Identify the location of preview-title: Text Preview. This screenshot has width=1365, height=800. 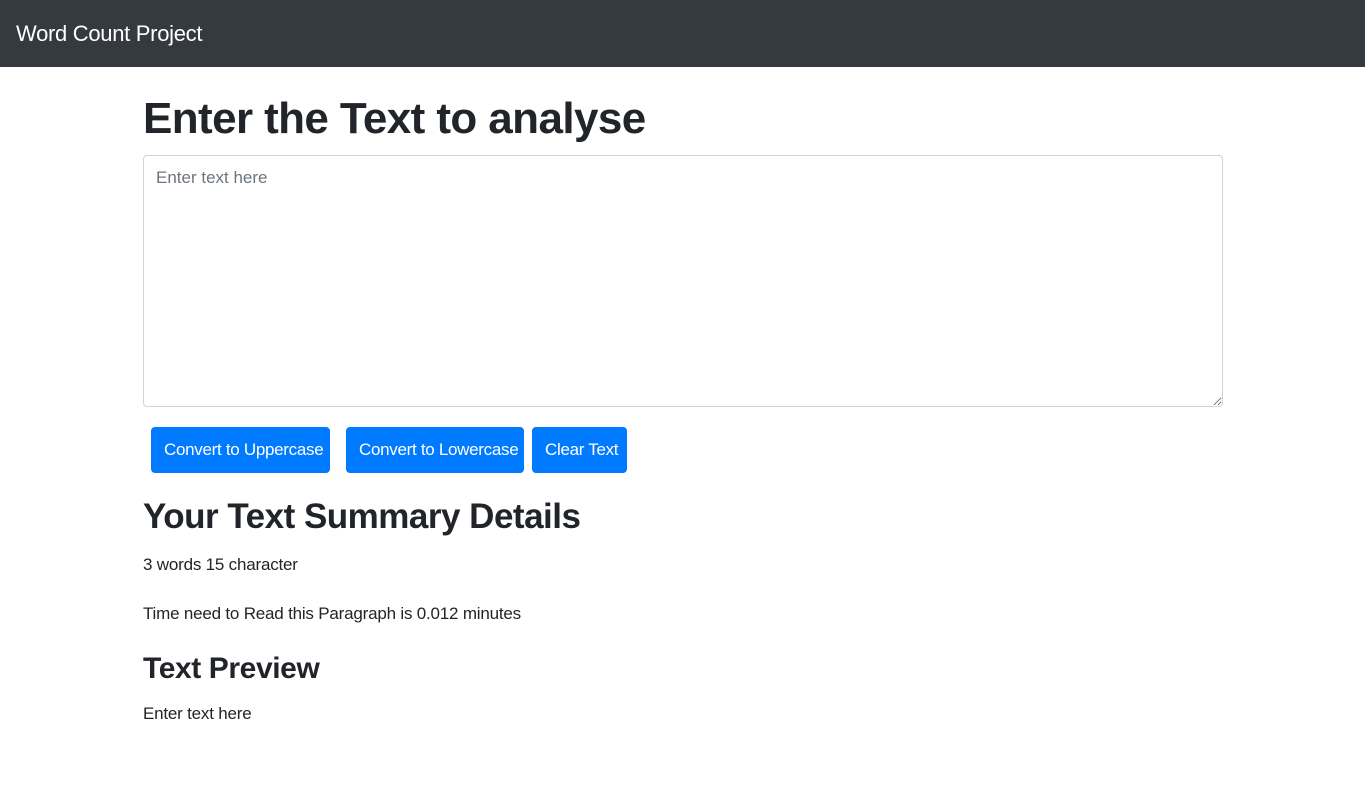
(231, 668).